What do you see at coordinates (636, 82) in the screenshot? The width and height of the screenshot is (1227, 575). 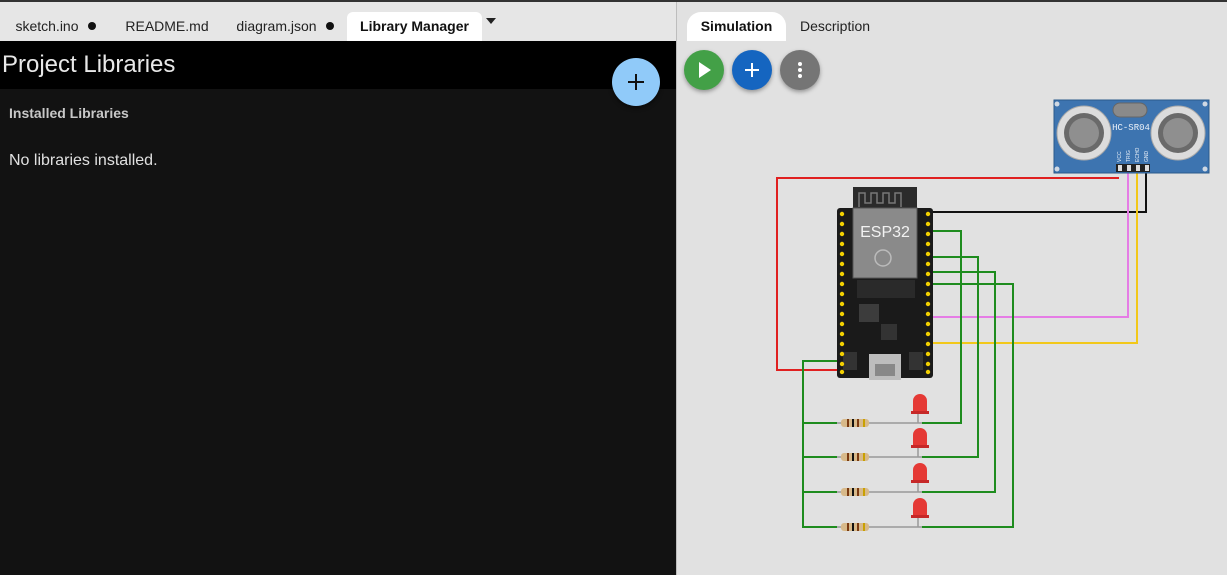 I see `add-library-button` at bounding box center [636, 82].